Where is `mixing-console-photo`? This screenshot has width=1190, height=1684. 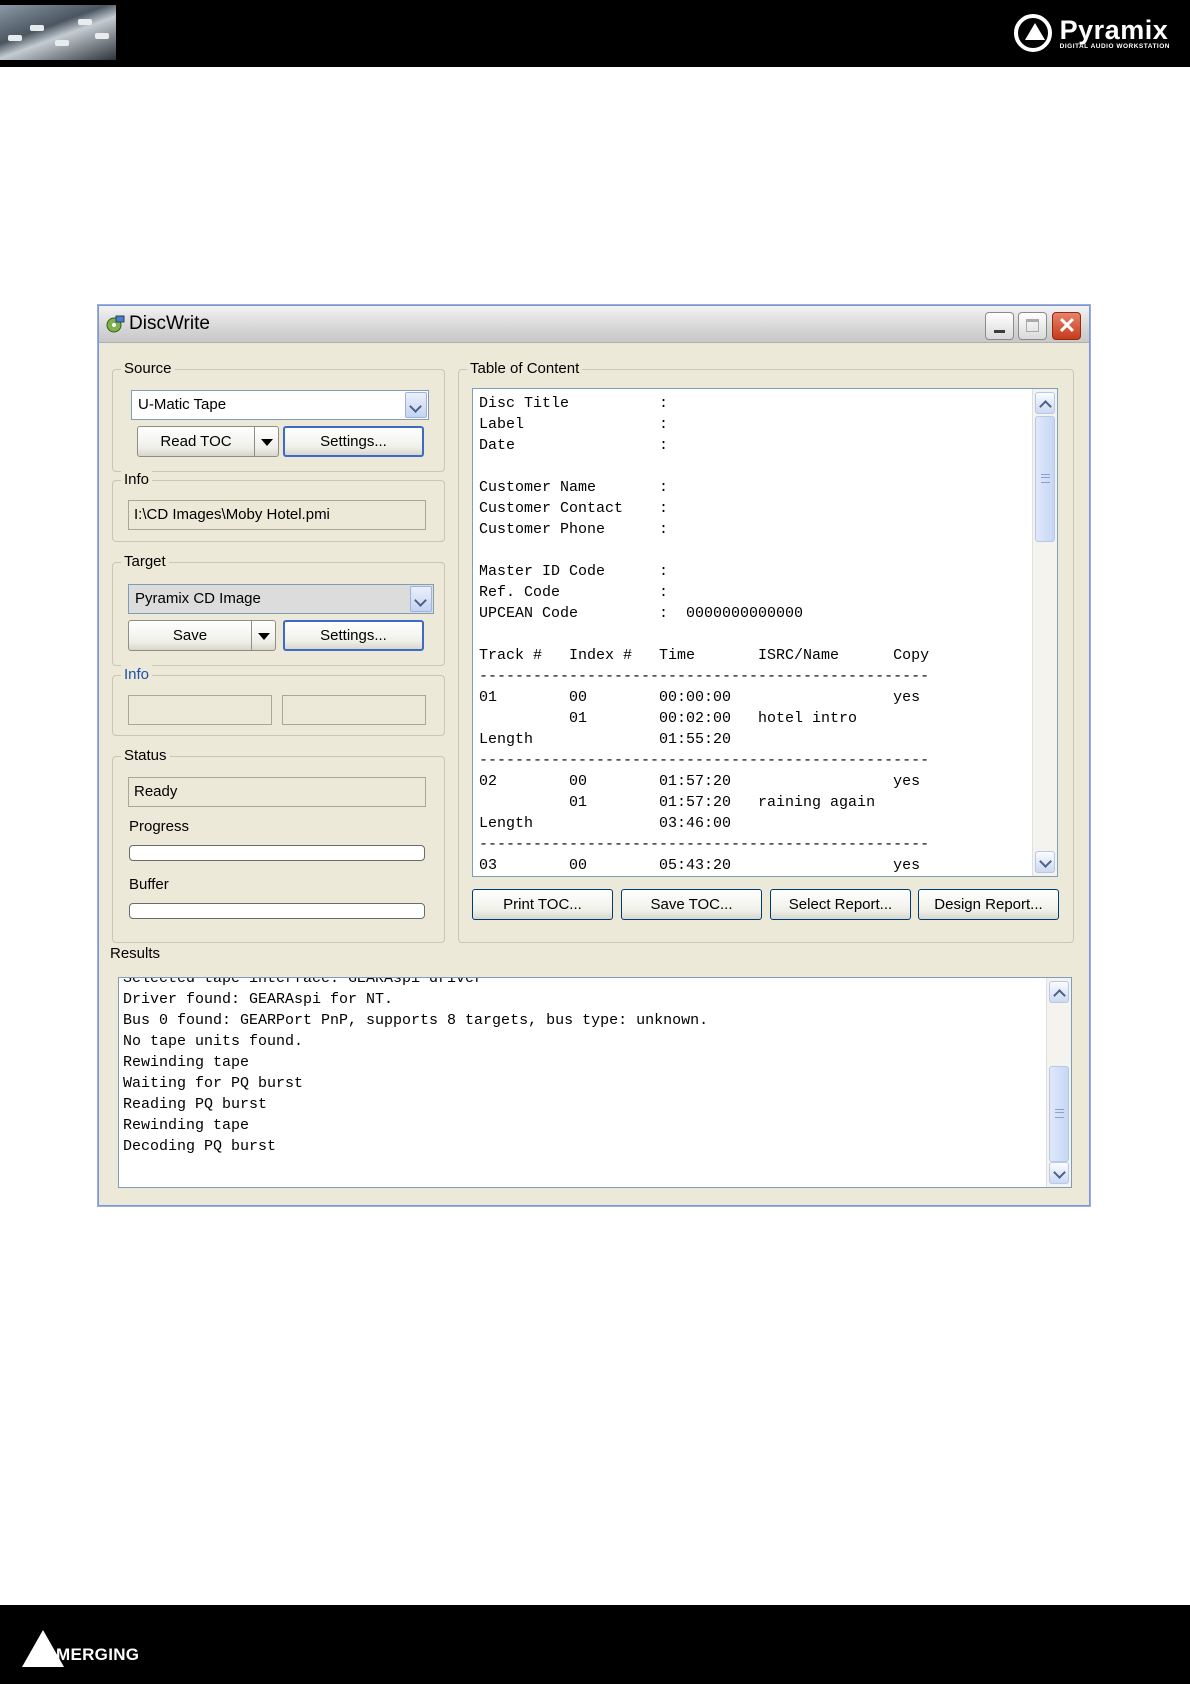 mixing-console-photo is located at coordinates (58, 32).